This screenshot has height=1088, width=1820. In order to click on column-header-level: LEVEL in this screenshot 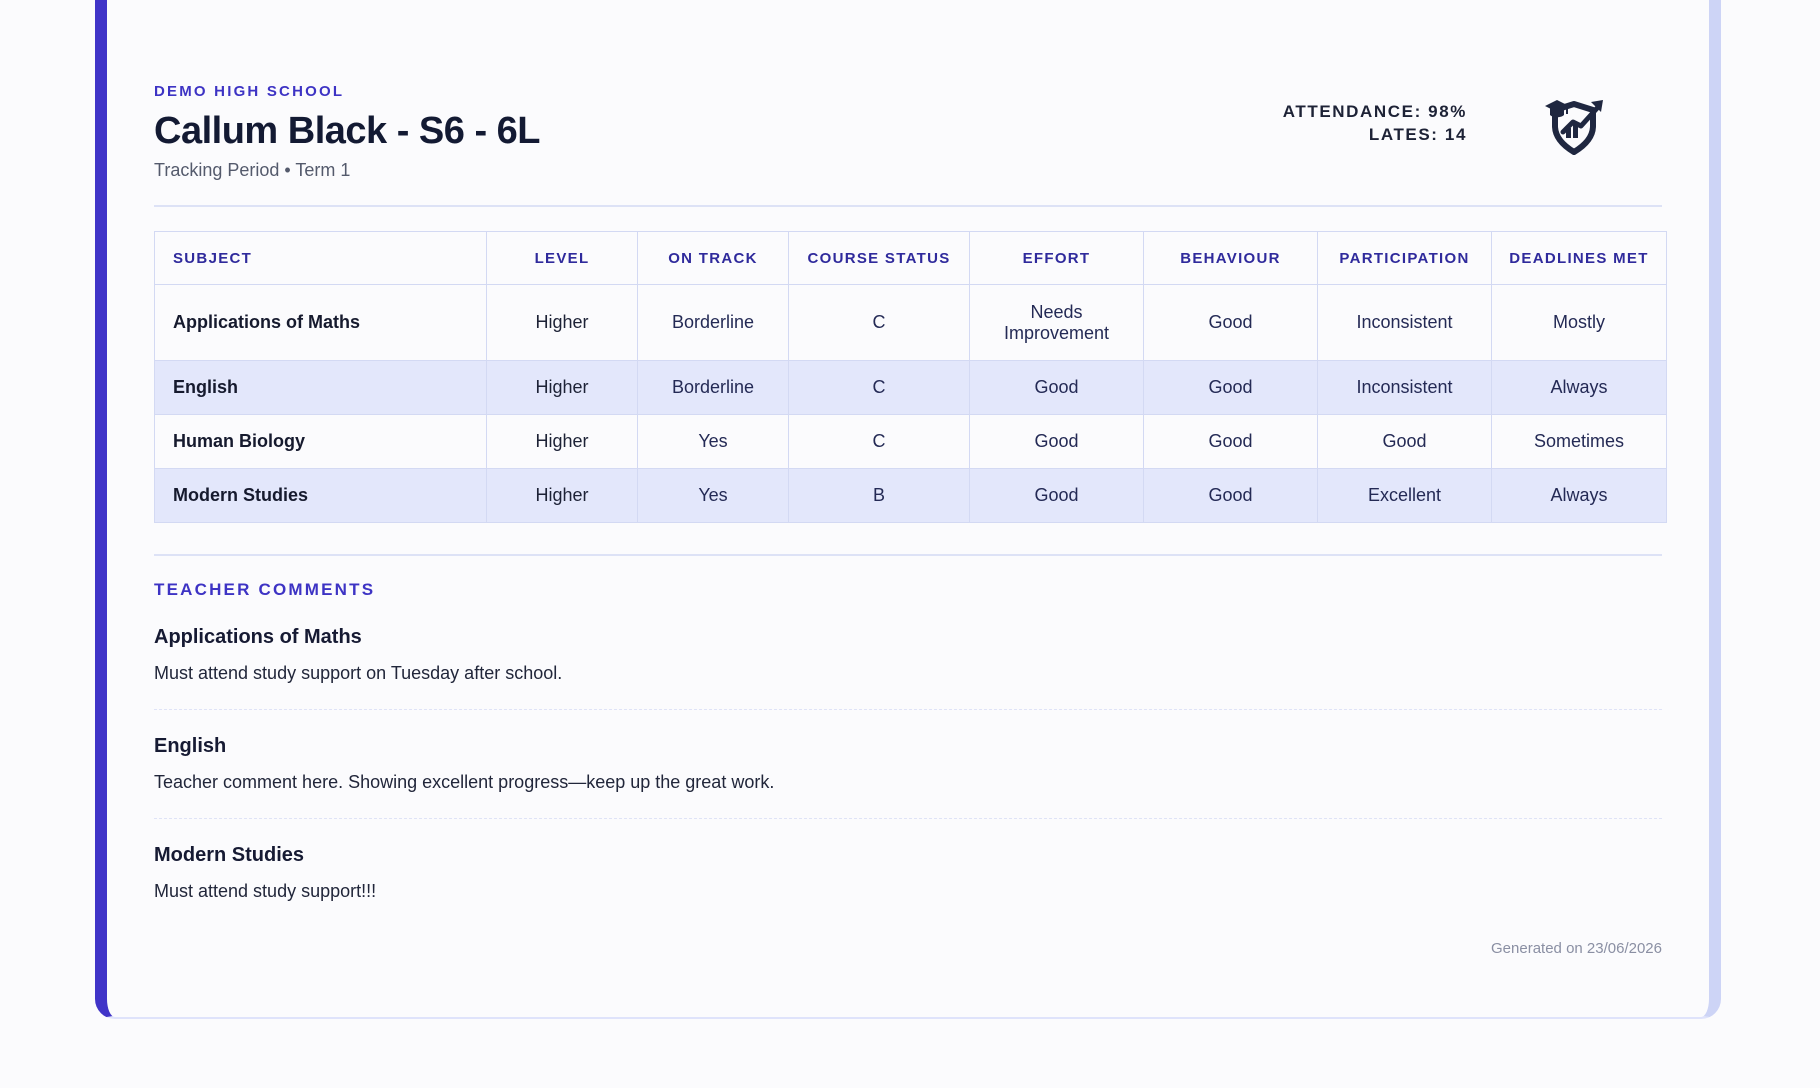, I will do `click(562, 258)`.